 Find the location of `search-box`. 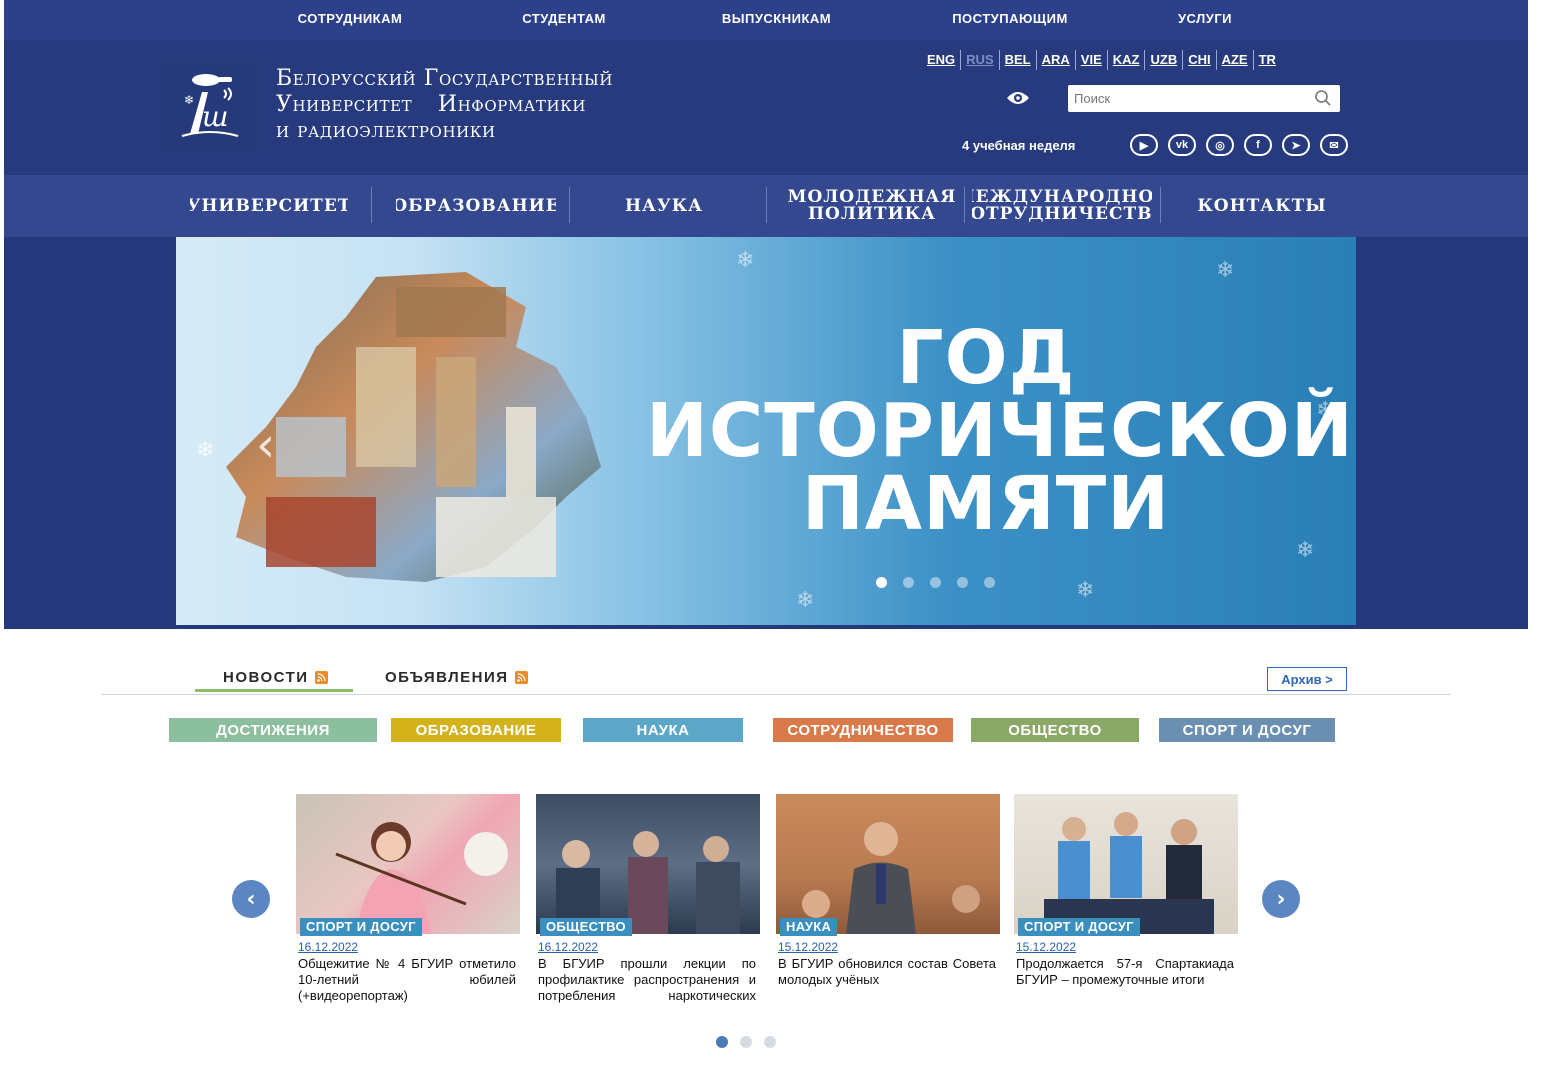

search-box is located at coordinates (1204, 98).